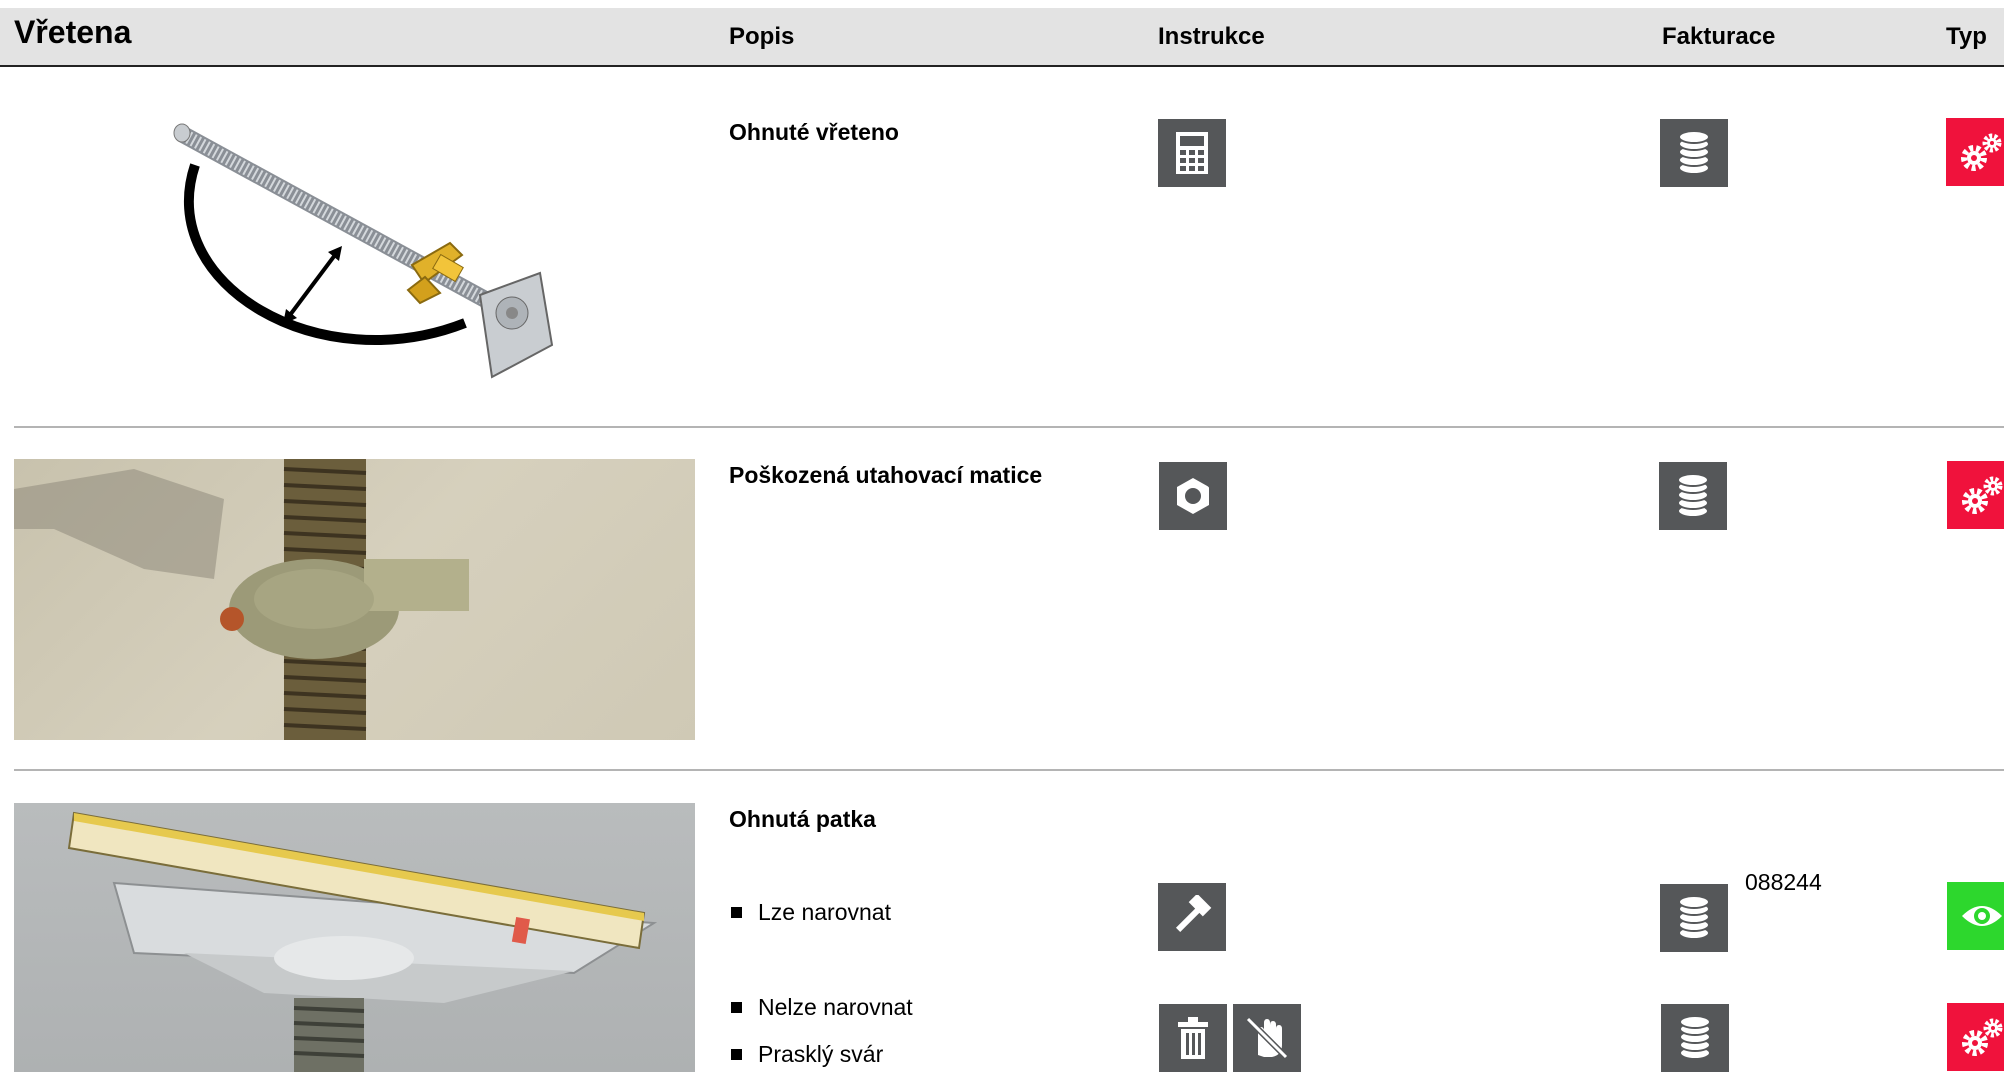  Describe the element at coordinates (835, 1007) in the screenshot. I see `list-item-label: Nelze narovnat` at that location.